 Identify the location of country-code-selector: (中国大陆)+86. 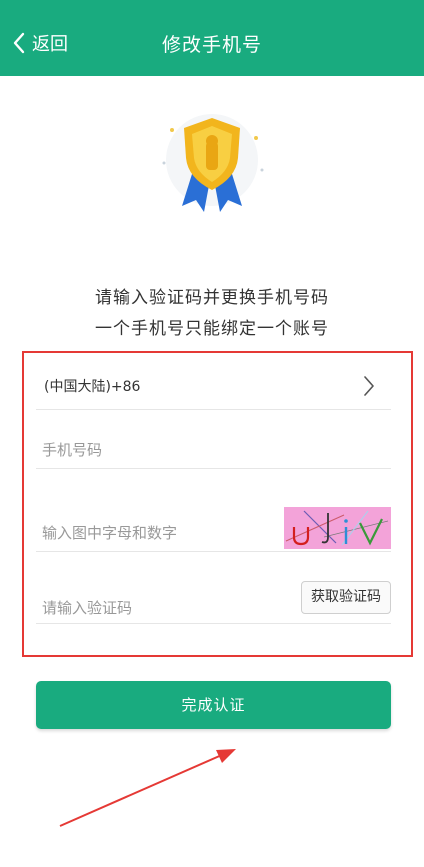
(213, 386).